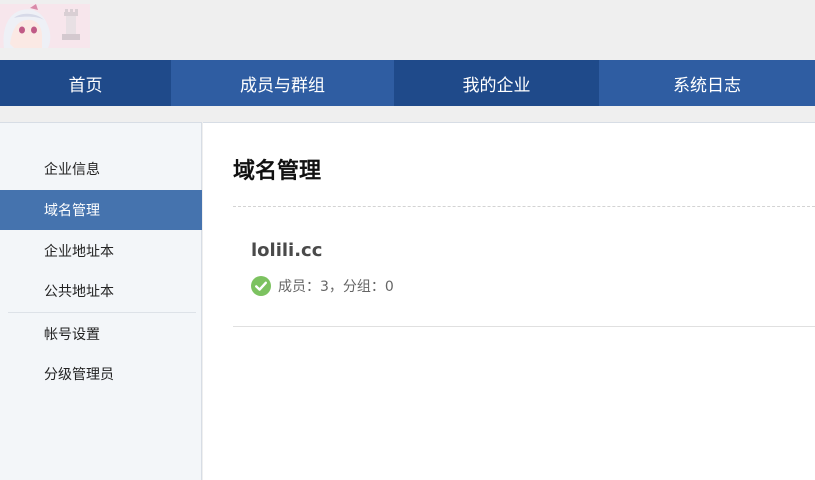 Image resolution: width=815 pixels, height=480 pixels. What do you see at coordinates (101, 169) in the screenshot?
I see `sidebar-item-enterprise-info: 企业信息` at bounding box center [101, 169].